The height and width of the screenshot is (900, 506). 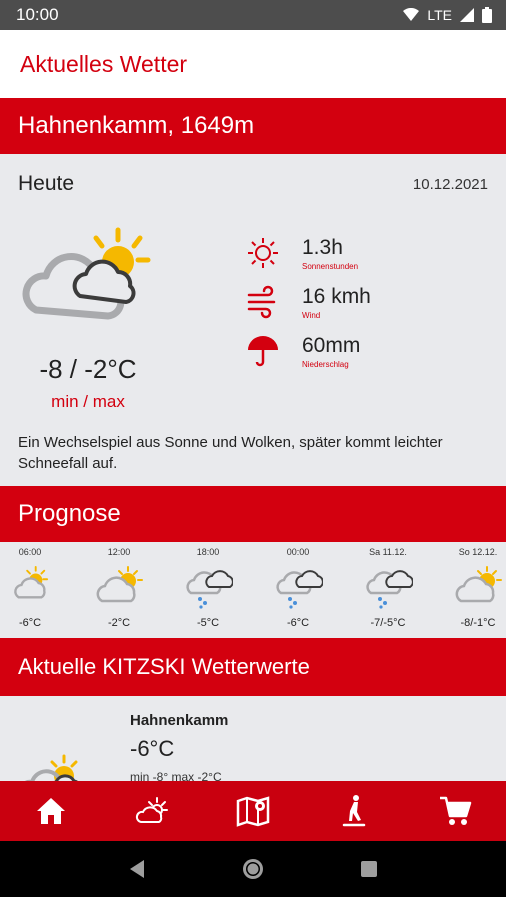 What do you see at coordinates (37, 14) in the screenshot?
I see `status-time: 10:00` at bounding box center [37, 14].